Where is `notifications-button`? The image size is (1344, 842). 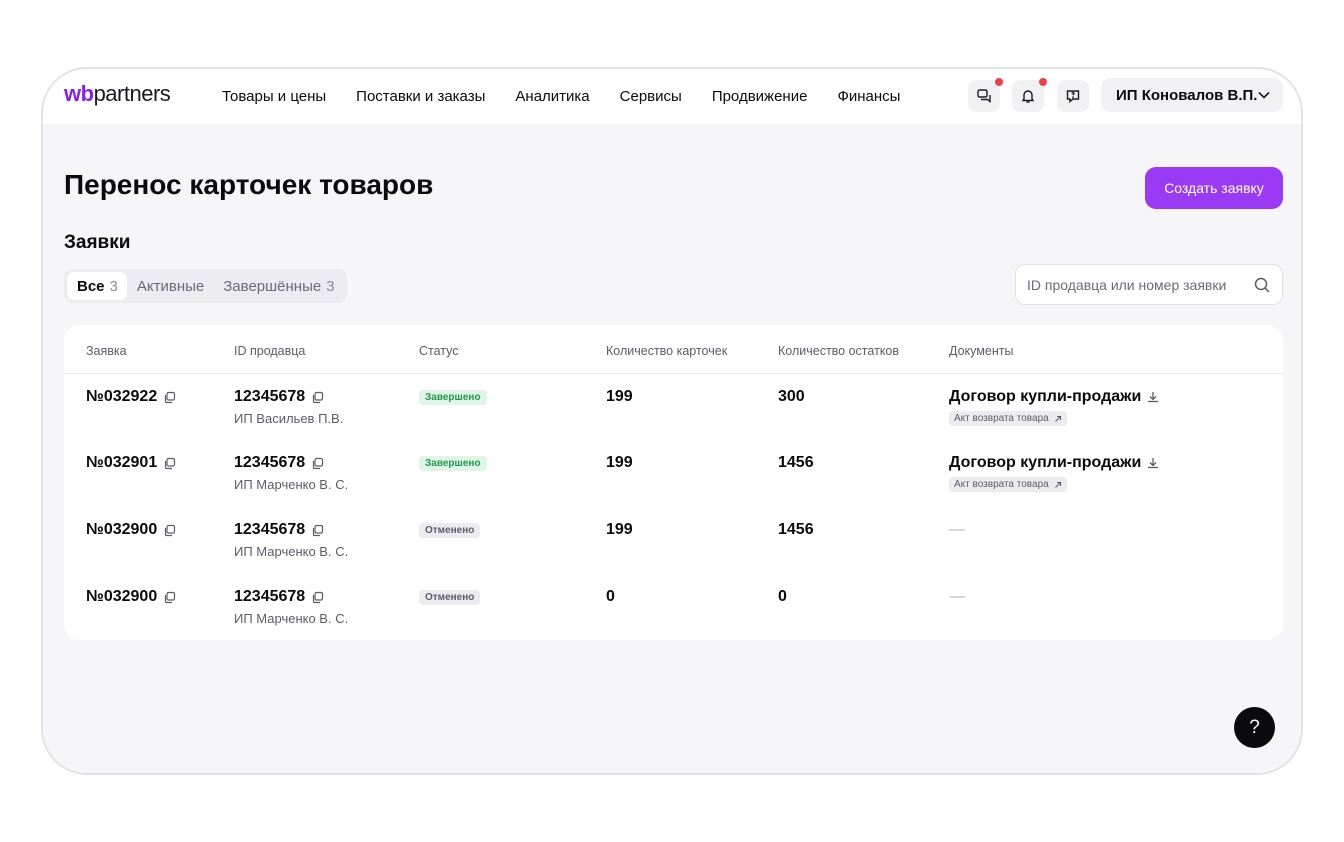 notifications-button is located at coordinates (1030, 94).